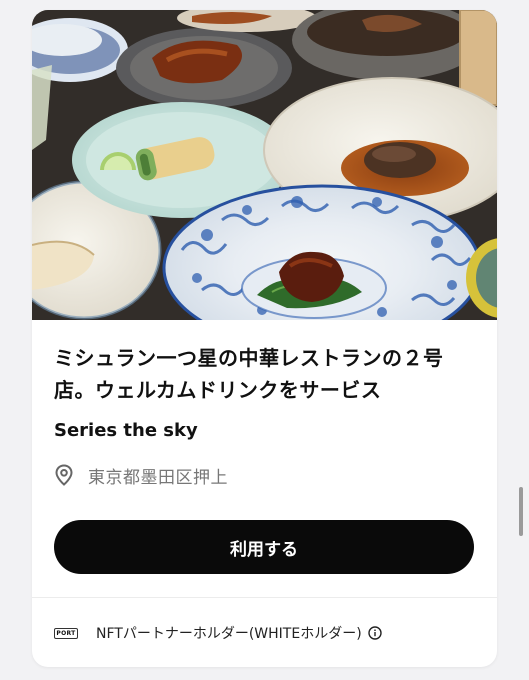 This screenshot has width=529, height=680. Describe the element at coordinates (249, 374) in the screenshot. I see `listing-title: ミシュラン一つ星の中華レストランの２号店。ウェルカムドリンクをサービス` at that location.